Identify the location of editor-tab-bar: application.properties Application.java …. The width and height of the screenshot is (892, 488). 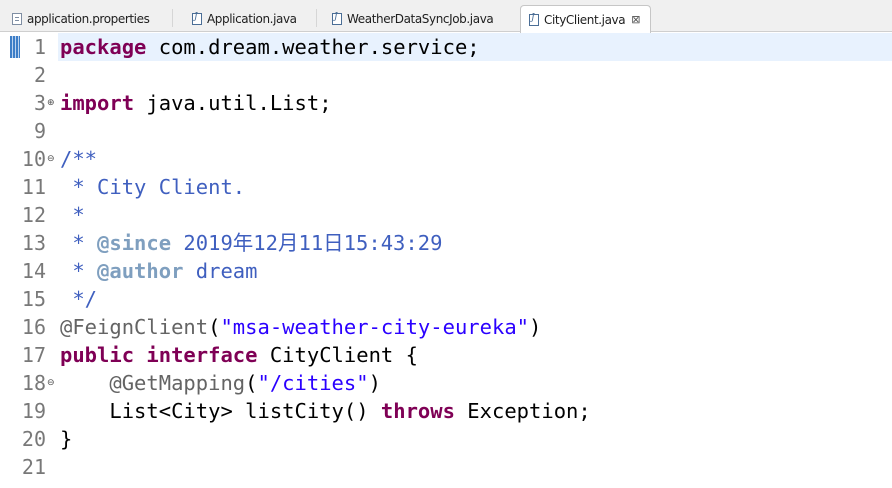
(446, 16).